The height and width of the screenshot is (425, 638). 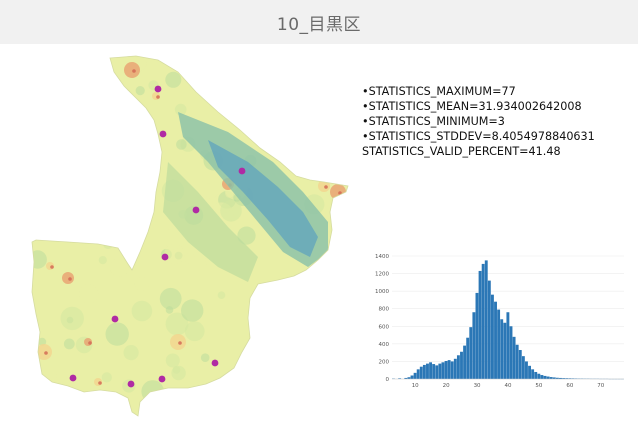 I want to click on page-title: 10_目黒区, so click(x=319, y=24).